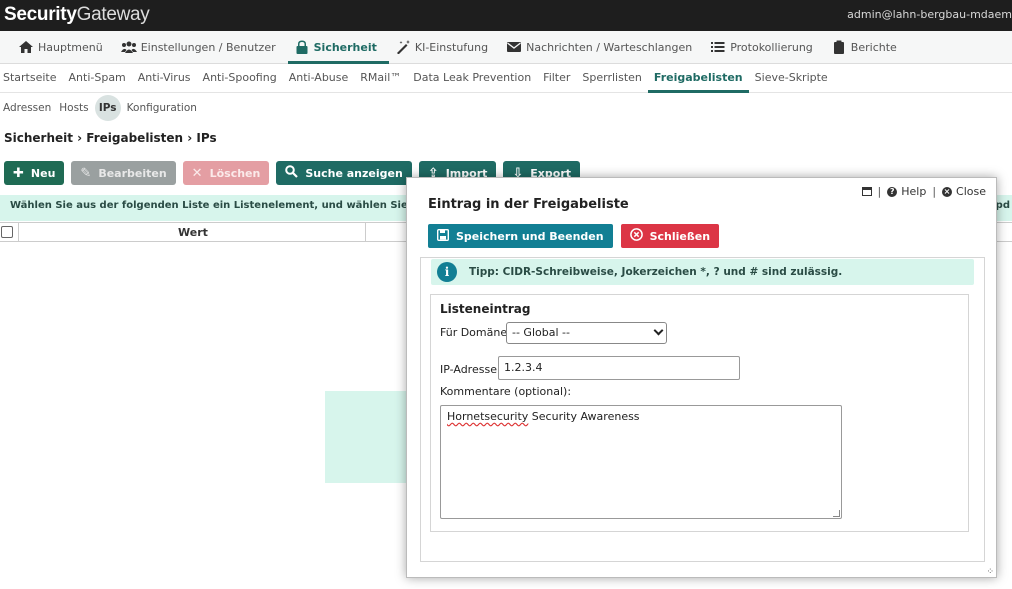 The width and height of the screenshot is (1012, 589). Describe the element at coordinates (506, 107) in the screenshot. I see `subsub-nav: Adressen Hosts IPs Konfiguration` at that location.